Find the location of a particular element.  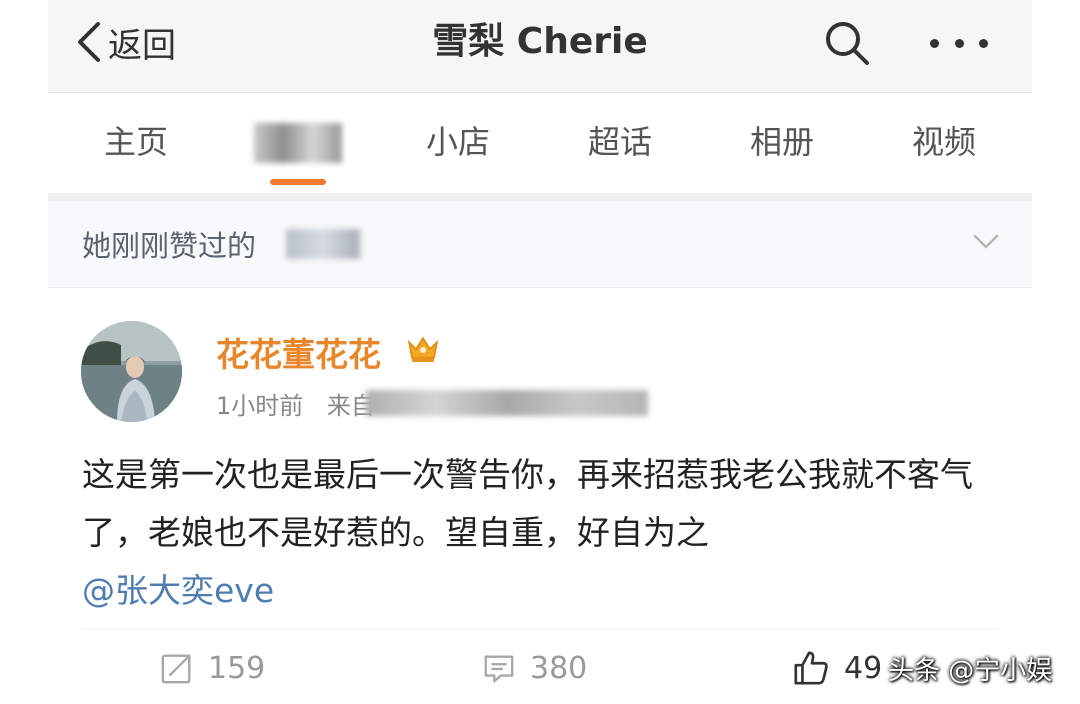

tab-shop: 小店 is located at coordinates (458, 140).